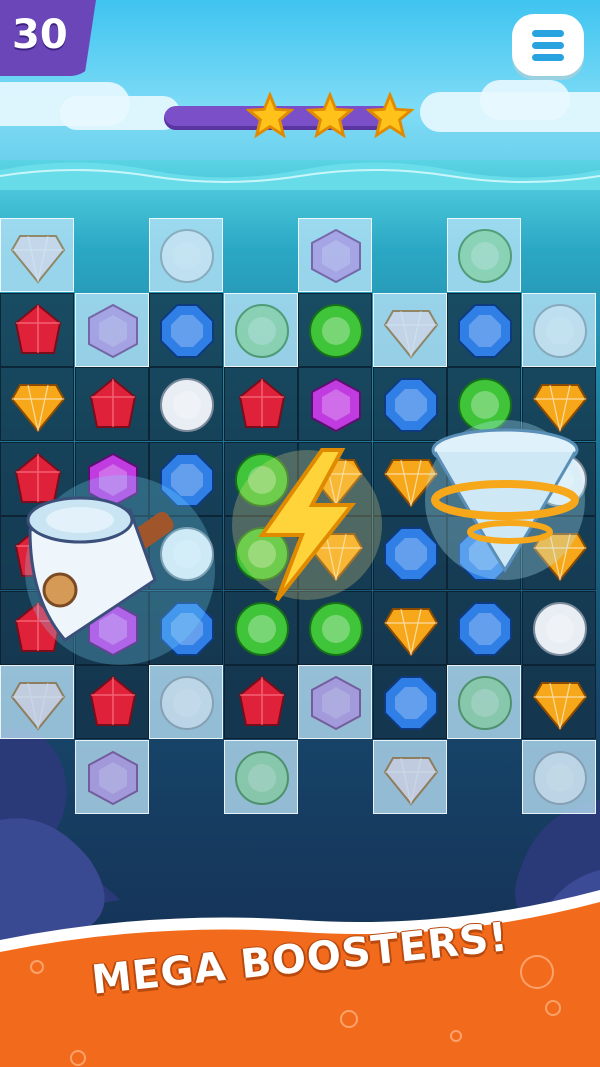 Image resolution: width=600 pixels, height=1067 pixels. Describe the element at coordinates (548, 45) in the screenshot. I see `menu-button` at that location.